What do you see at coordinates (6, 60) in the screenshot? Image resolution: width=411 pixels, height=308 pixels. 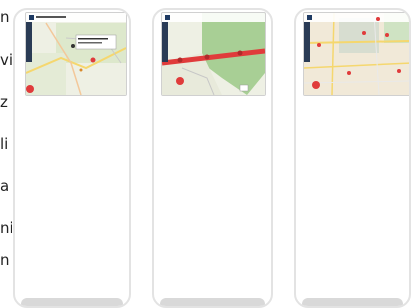 I see `text-line: vi` at bounding box center [6, 60].